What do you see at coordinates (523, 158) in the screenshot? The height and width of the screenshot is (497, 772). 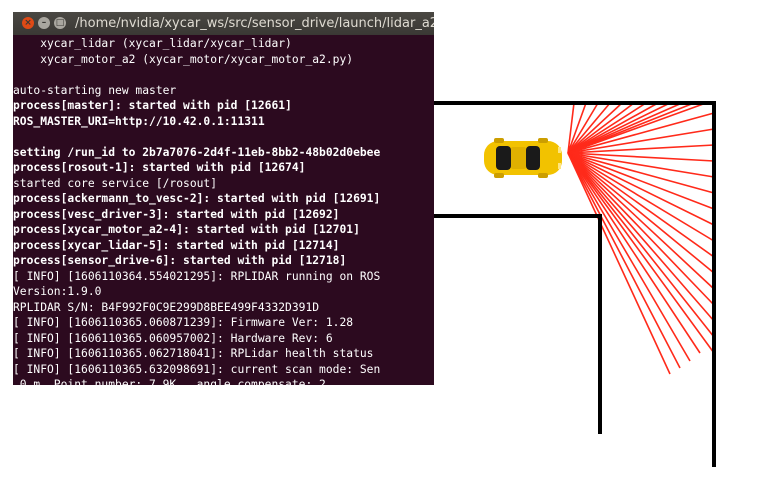 I see `car-icon` at bounding box center [523, 158].